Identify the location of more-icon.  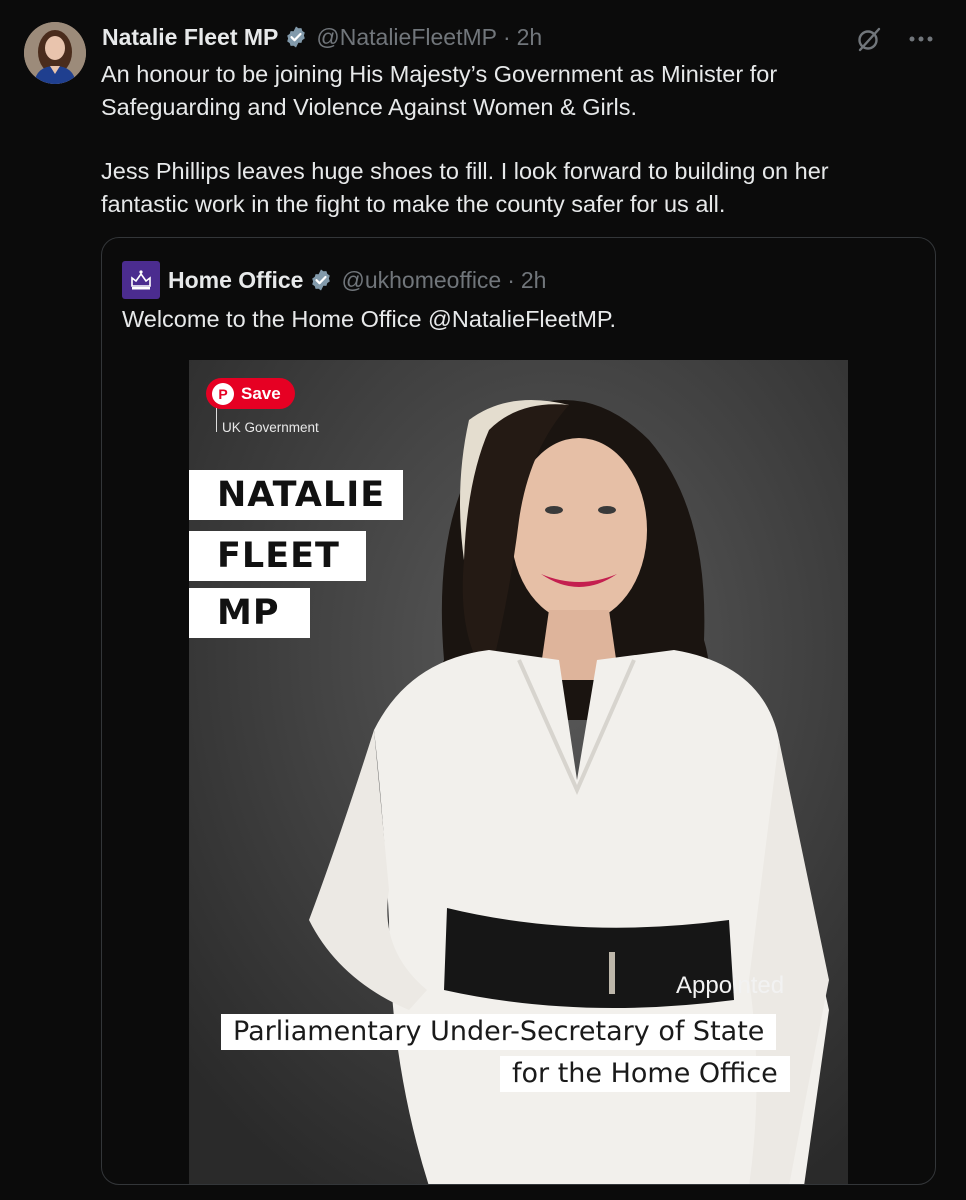
(921, 39).